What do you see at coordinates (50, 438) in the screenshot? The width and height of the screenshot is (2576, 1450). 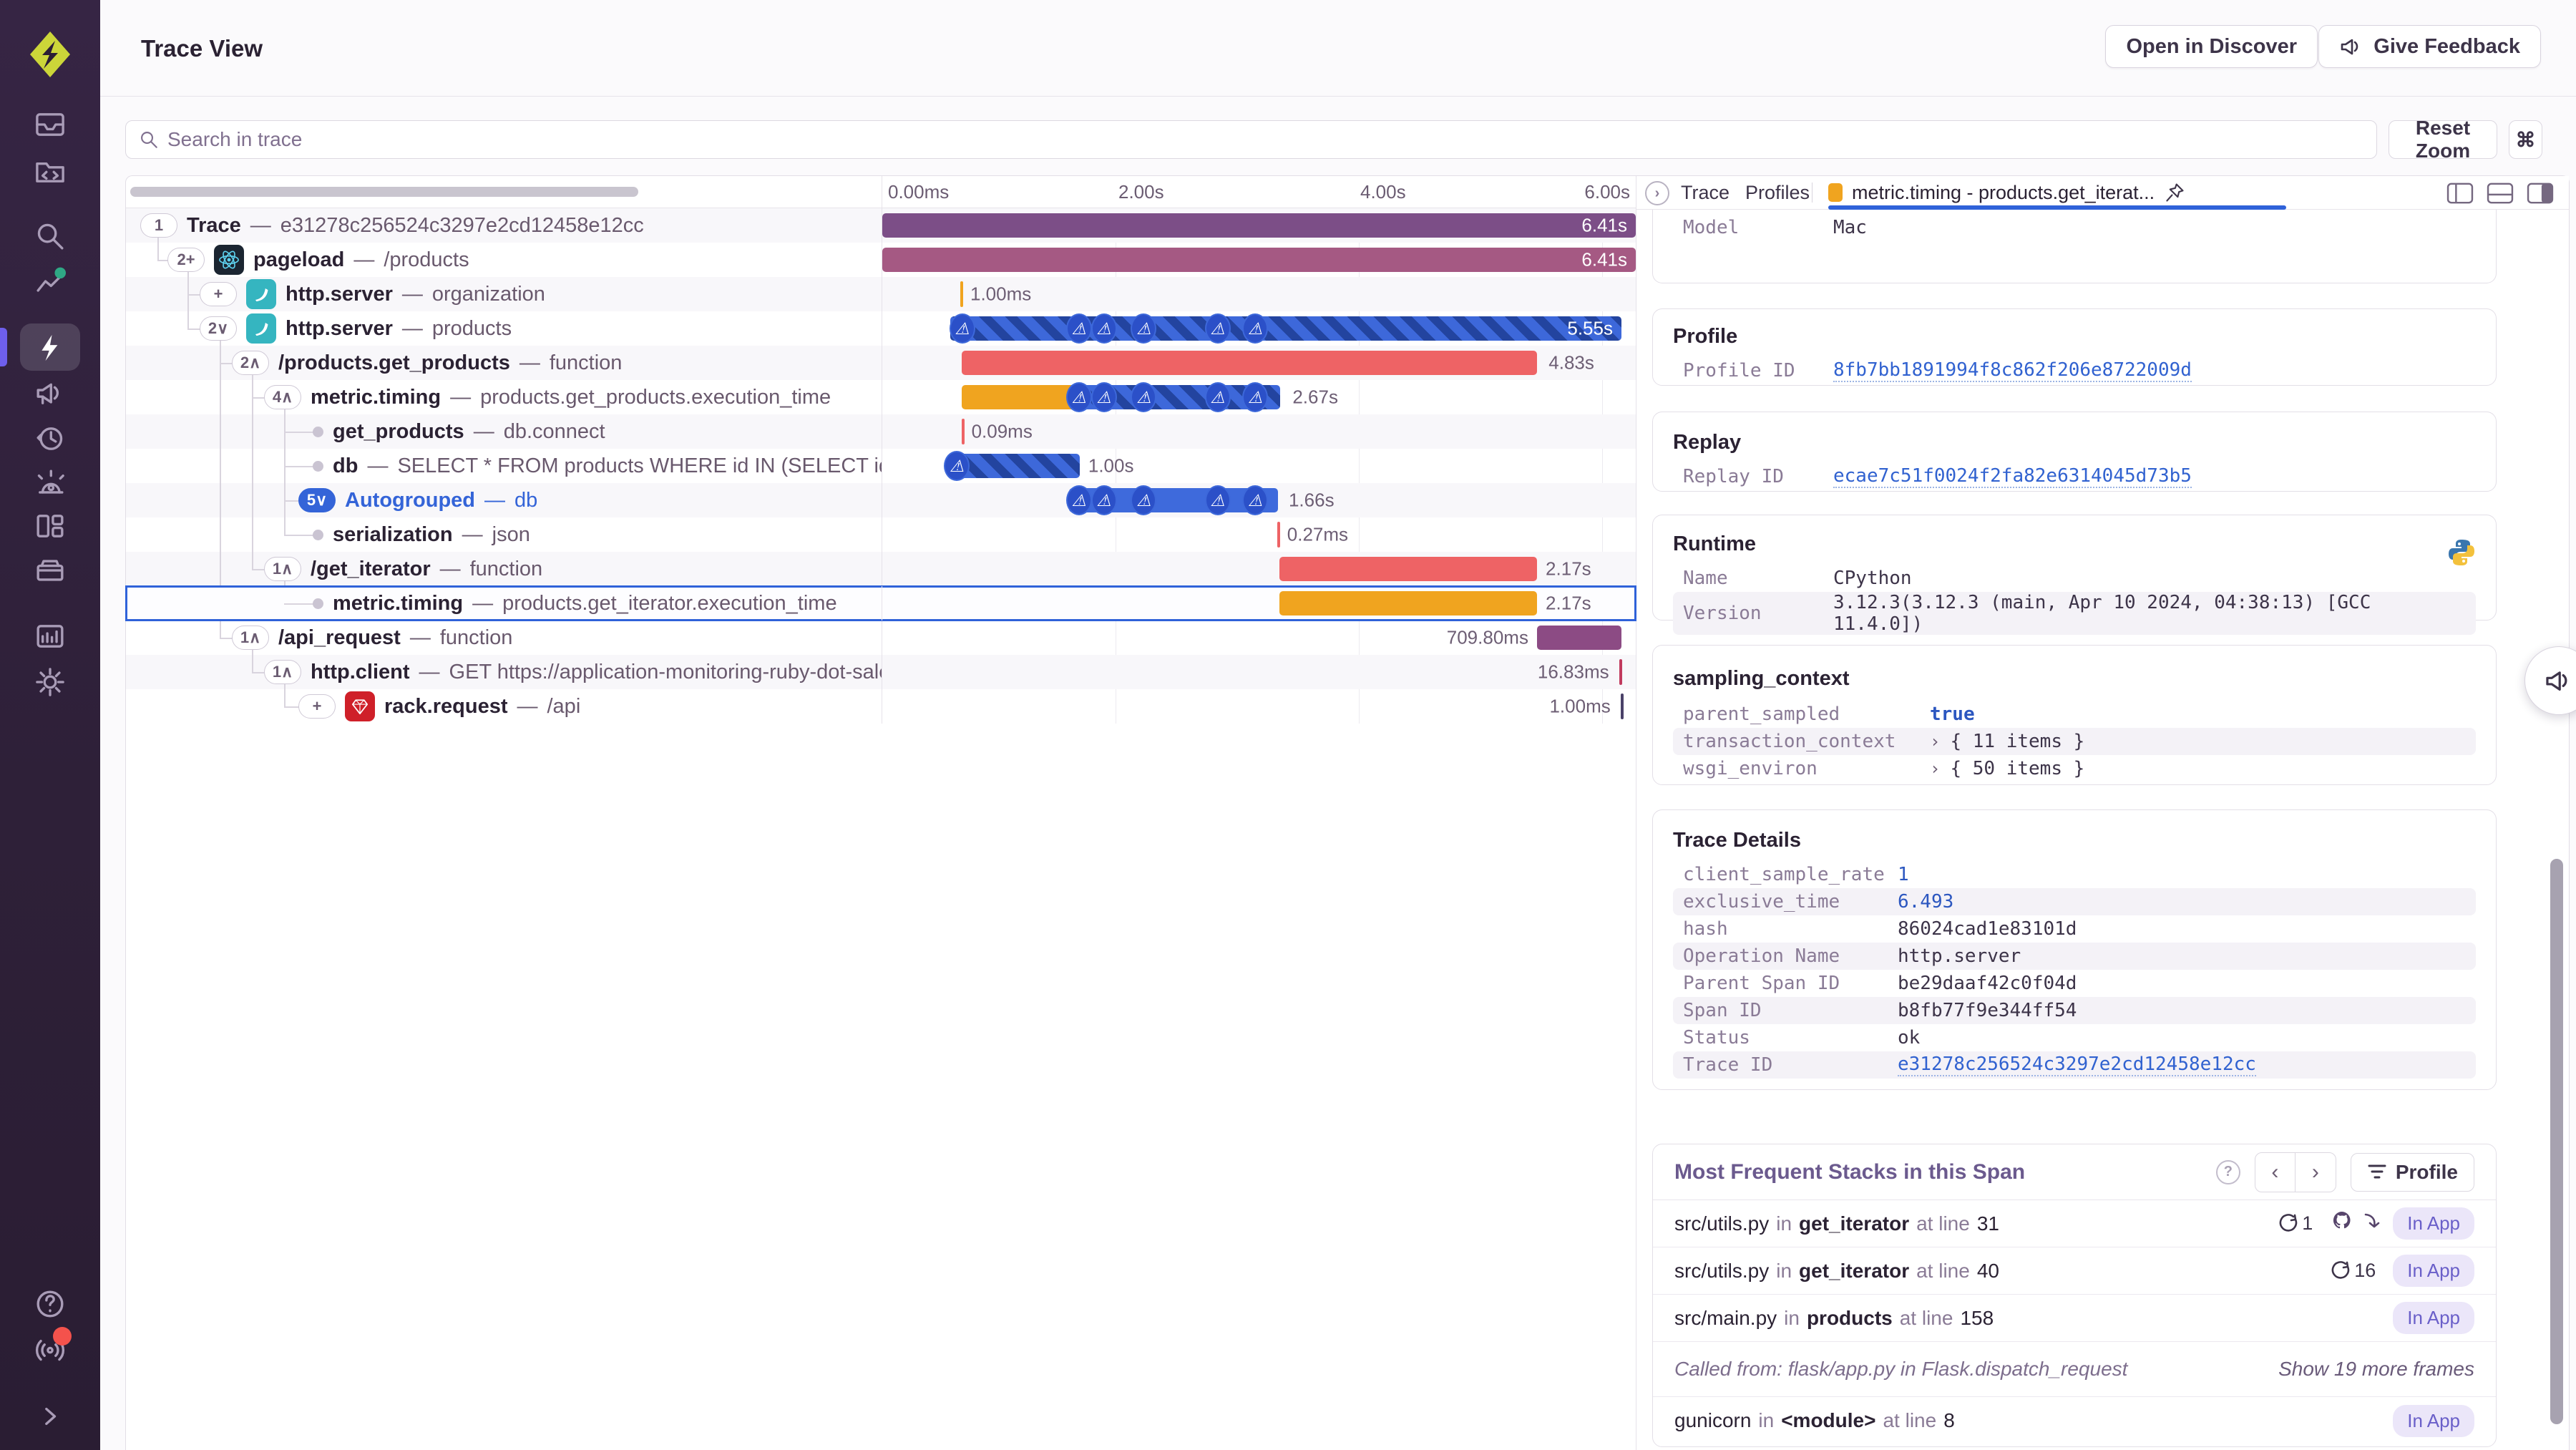 I see `sidebar-item-replays` at bounding box center [50, 438].